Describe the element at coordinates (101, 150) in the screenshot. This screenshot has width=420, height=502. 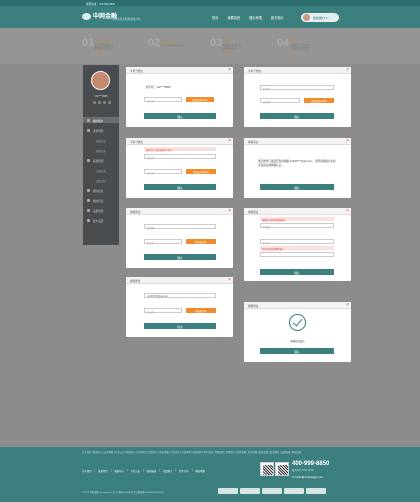
I see `sidebar-sub-withdraw: 提现记录` at that location.